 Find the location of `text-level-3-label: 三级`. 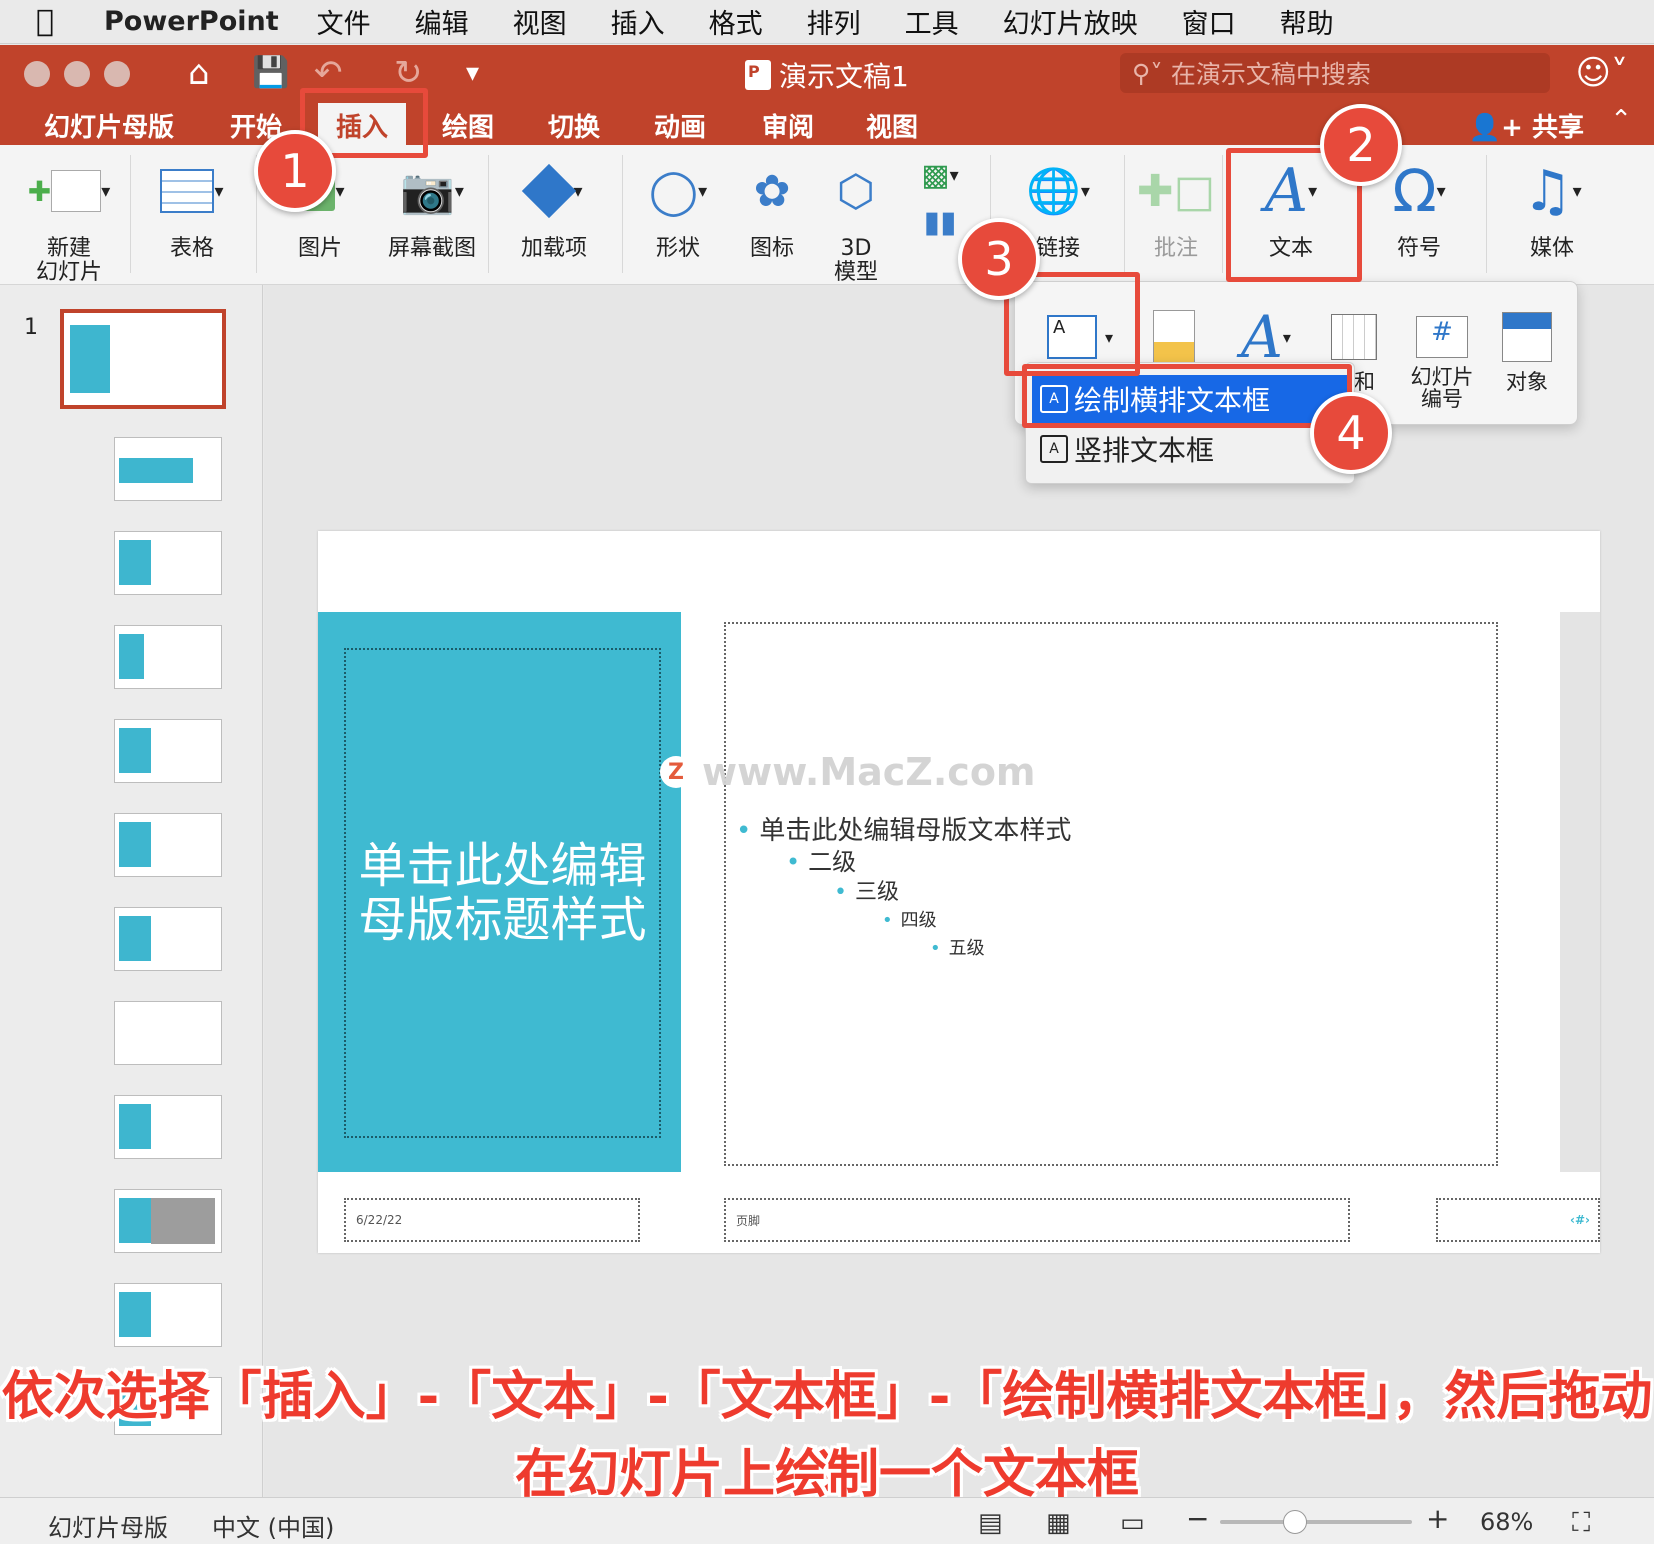

text-level-3-label: 三级 is located at coordinates (876, 892).